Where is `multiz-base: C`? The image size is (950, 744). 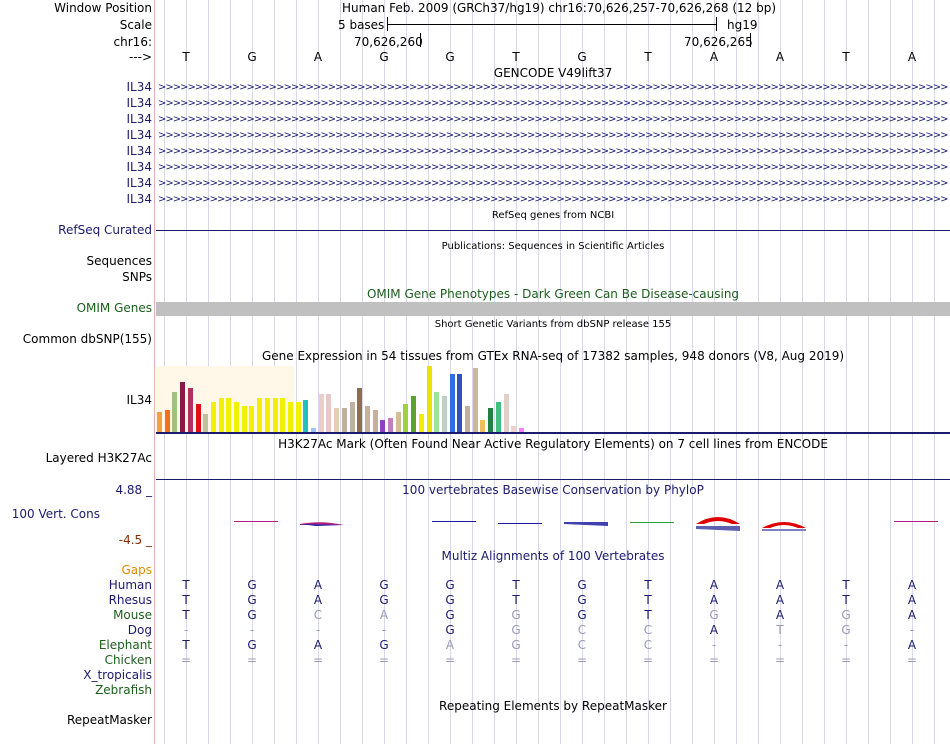 multiz-base: C is located at coordinates (648, 630).